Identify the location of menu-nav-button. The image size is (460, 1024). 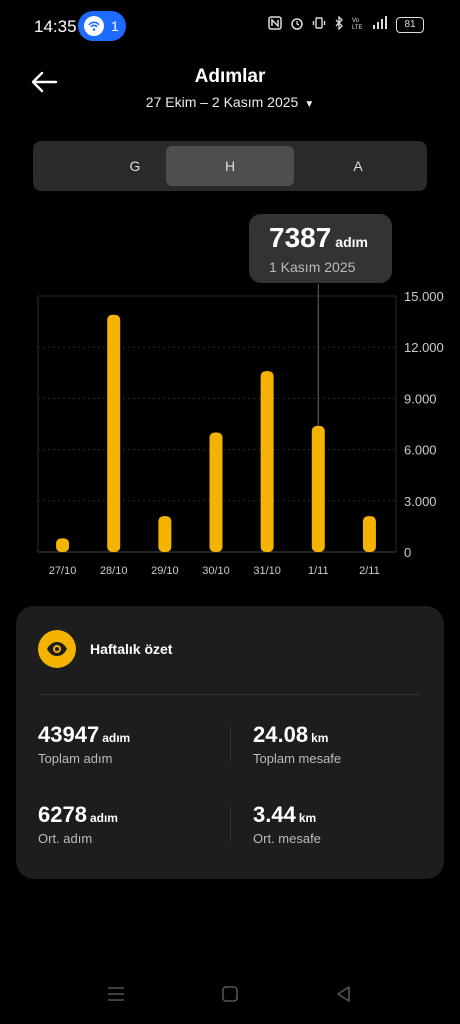
(116, 996).